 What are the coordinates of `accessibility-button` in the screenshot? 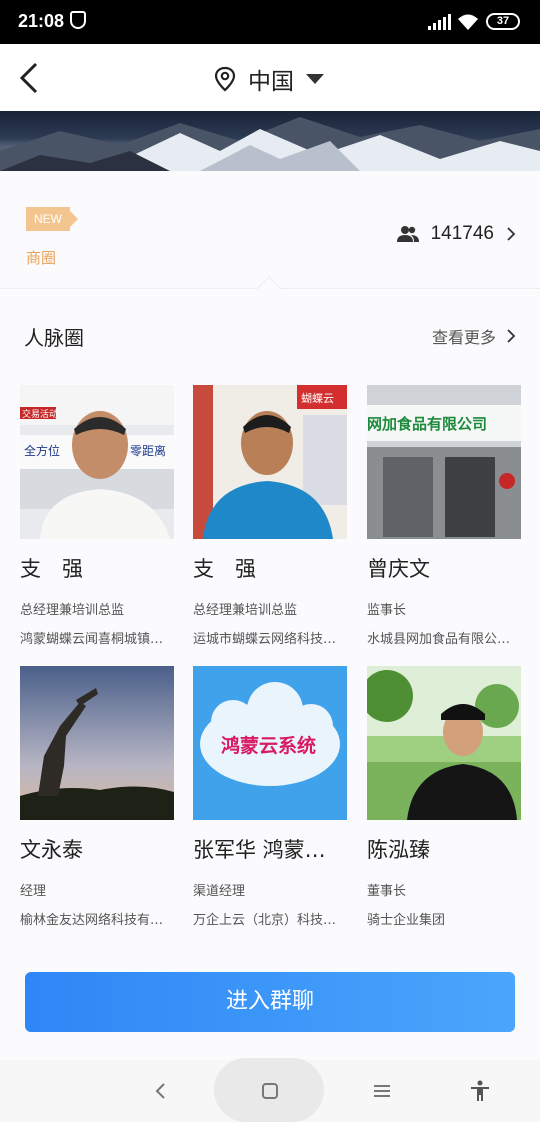 It's located at (480, 1091).